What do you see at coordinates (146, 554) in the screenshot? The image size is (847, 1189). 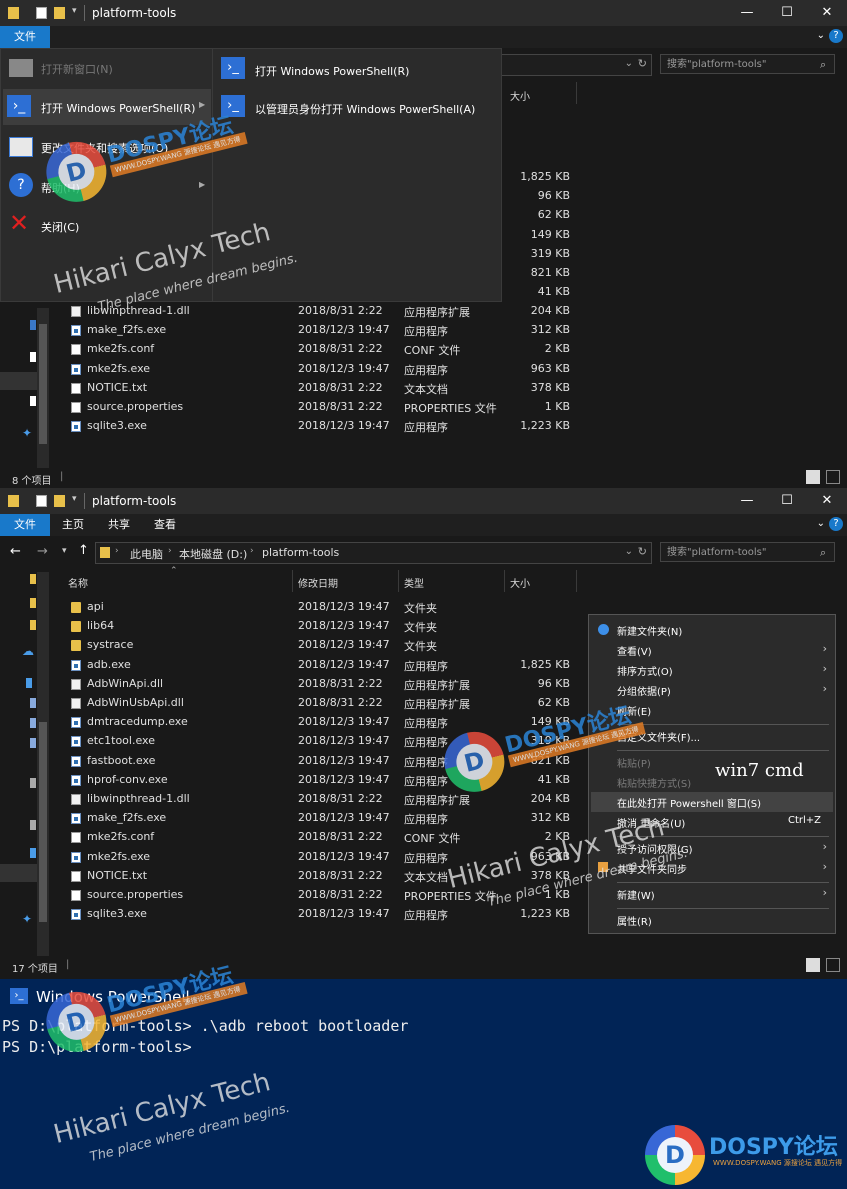 I see `breadcrumb-this-pc: 此电脑` at bounding box center [146, 554].